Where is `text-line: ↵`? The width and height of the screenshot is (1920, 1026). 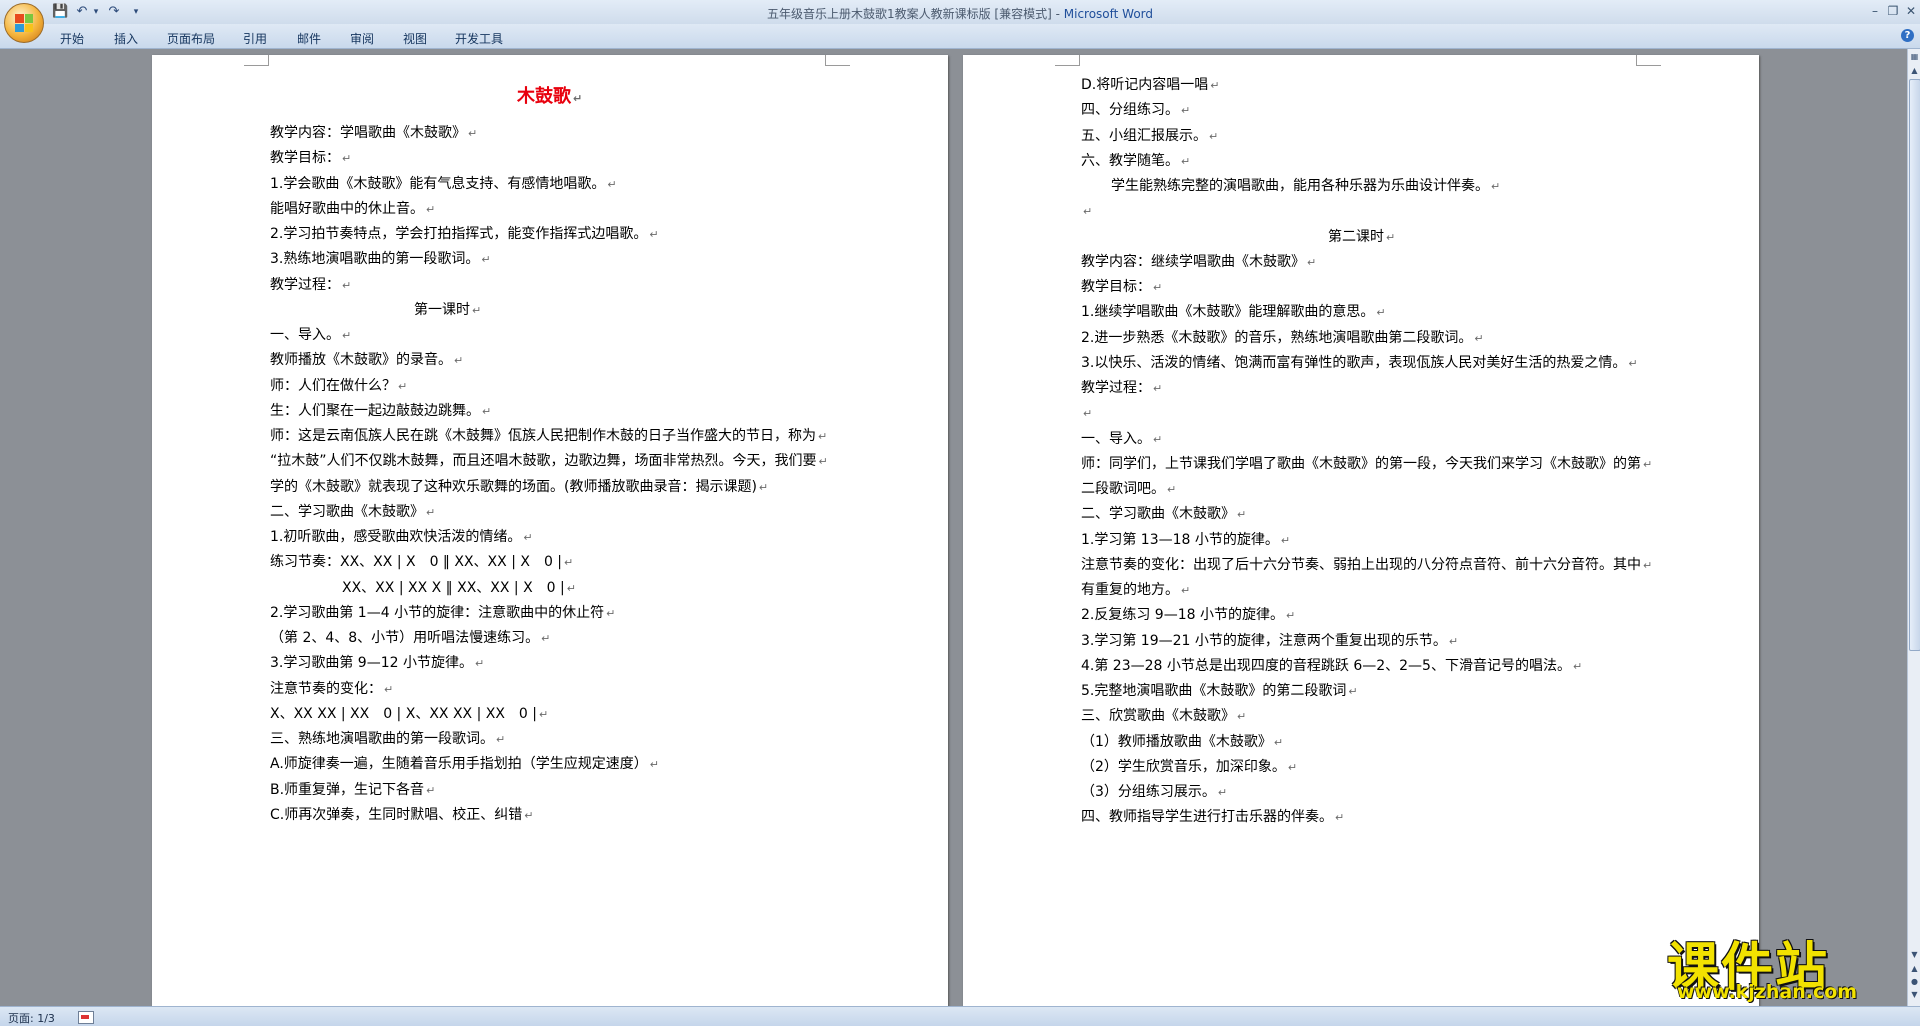
text-line: ↵ is located at coordinates (1086, 211).